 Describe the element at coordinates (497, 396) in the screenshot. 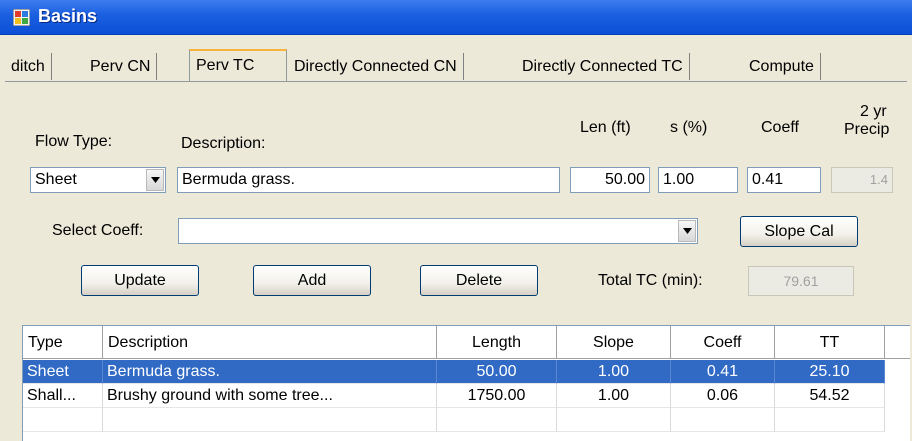

I see `cell-length: 1750.00` at that location.